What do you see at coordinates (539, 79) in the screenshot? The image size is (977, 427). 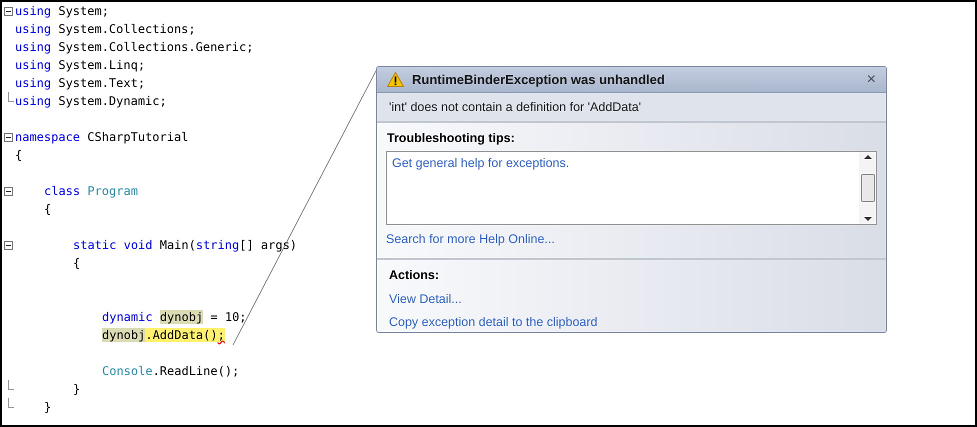 I see `dialog-title: RuntimeBinderException was unhandled` at bounding box center [539, 79].